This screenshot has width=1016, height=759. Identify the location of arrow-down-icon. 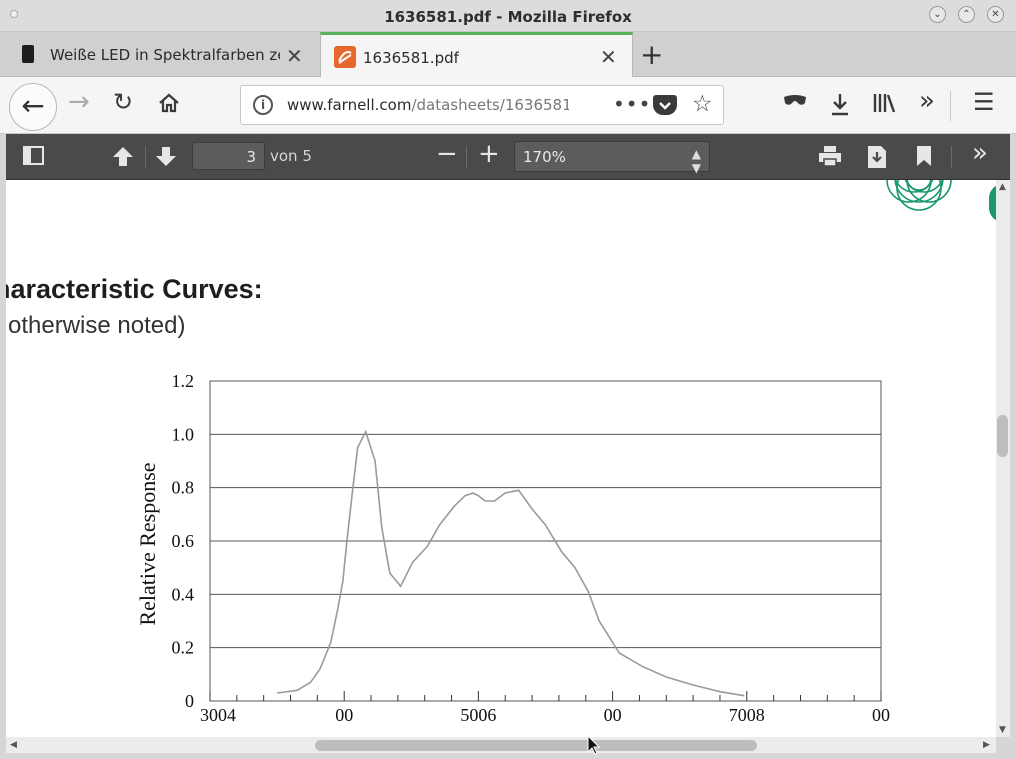
(166, 156).